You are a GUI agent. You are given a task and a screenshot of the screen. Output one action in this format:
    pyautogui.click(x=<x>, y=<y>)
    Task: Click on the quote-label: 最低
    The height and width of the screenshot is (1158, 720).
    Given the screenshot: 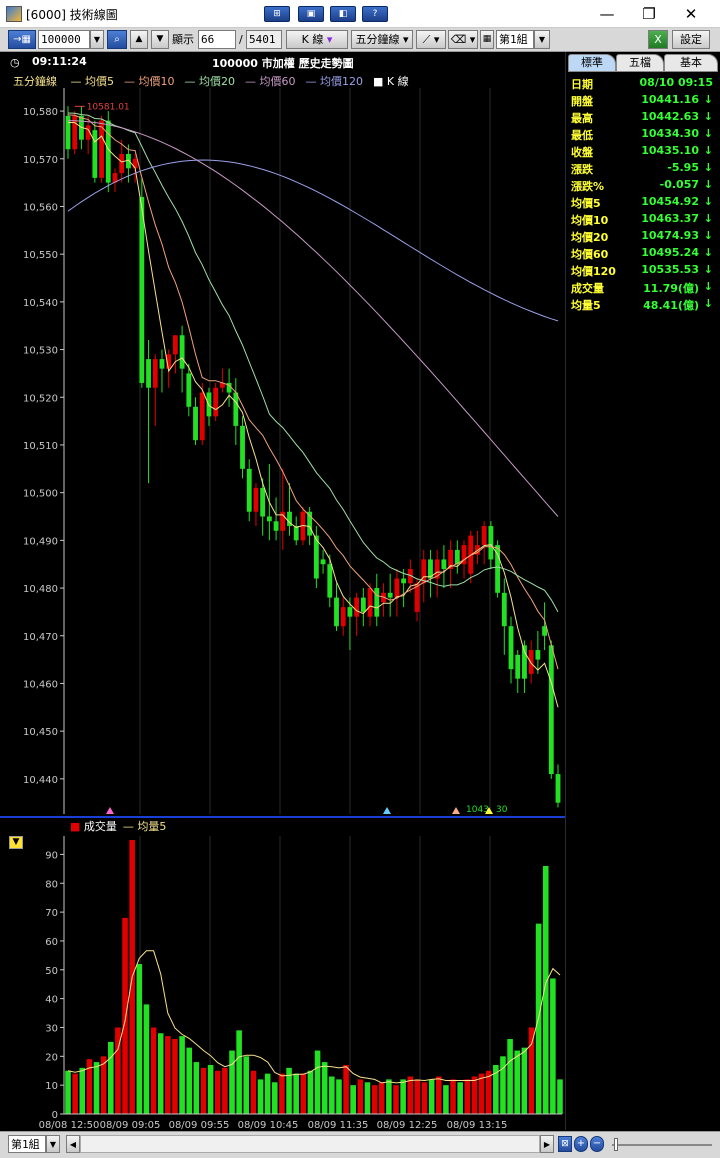 What is the action you would take?
    pyautogui.click(x=582, y=135)
    